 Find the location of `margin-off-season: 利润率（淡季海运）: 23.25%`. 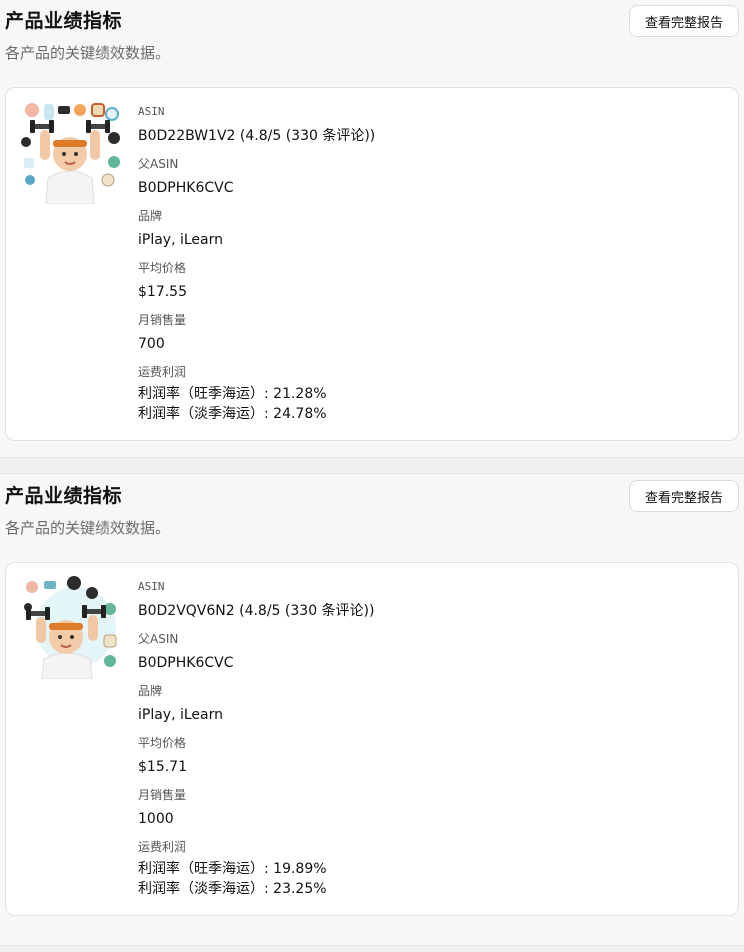

margin-off-season: 利润率（淡季海运）: 23.25% is located at coordinates (232, 889).